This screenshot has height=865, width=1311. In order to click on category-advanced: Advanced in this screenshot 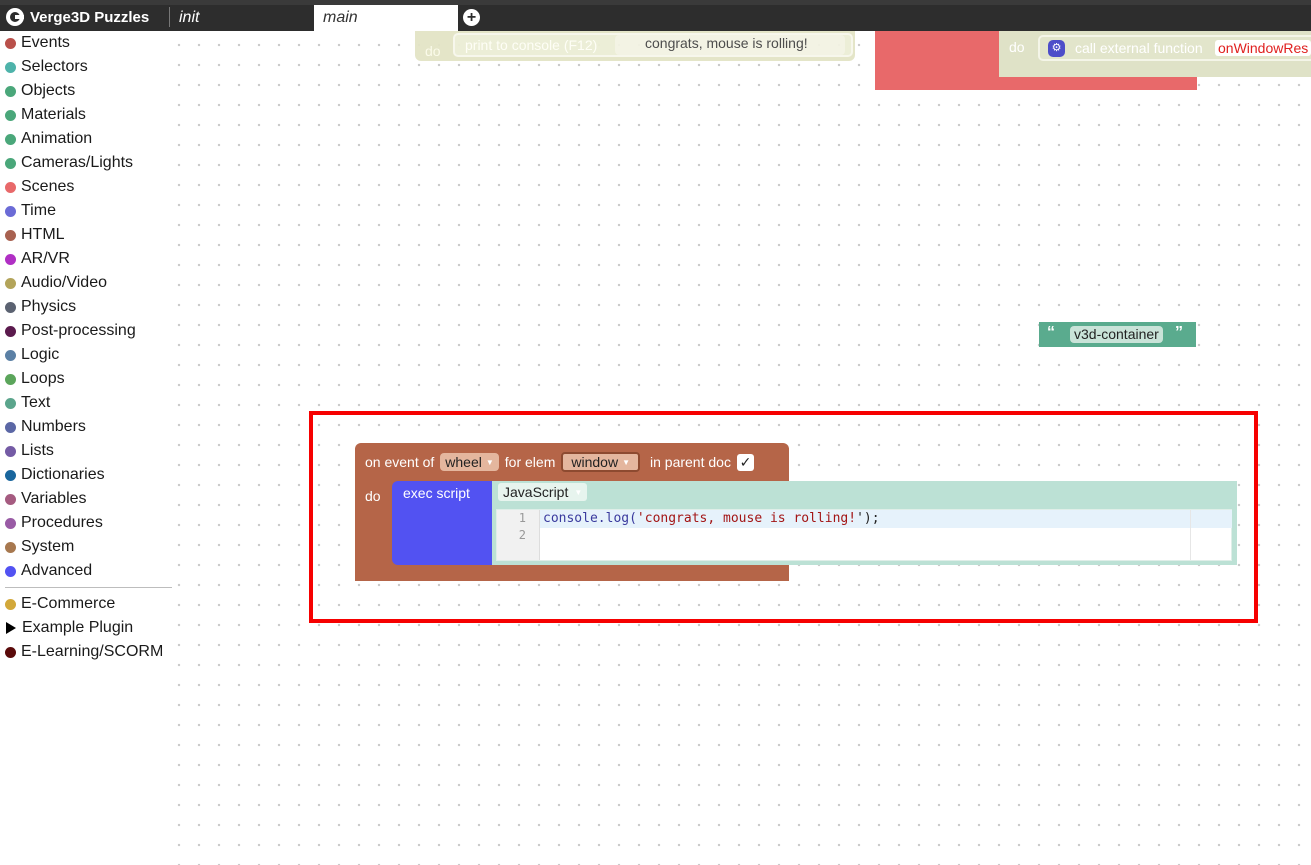, I will do `click(88, 571)`.